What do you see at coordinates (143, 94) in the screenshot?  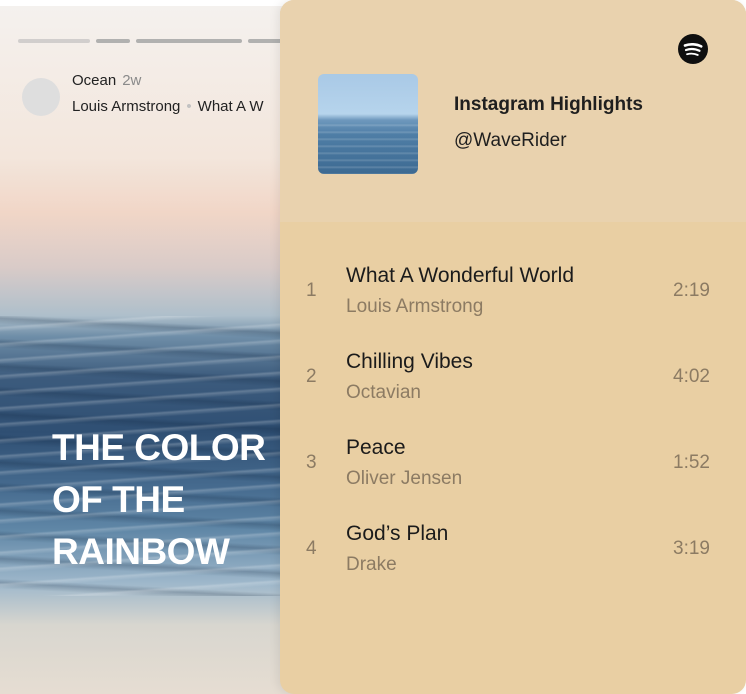 I see `story-header: Ocean 2w Louis Armstrong • What A W` at bounding box center [143, 94].